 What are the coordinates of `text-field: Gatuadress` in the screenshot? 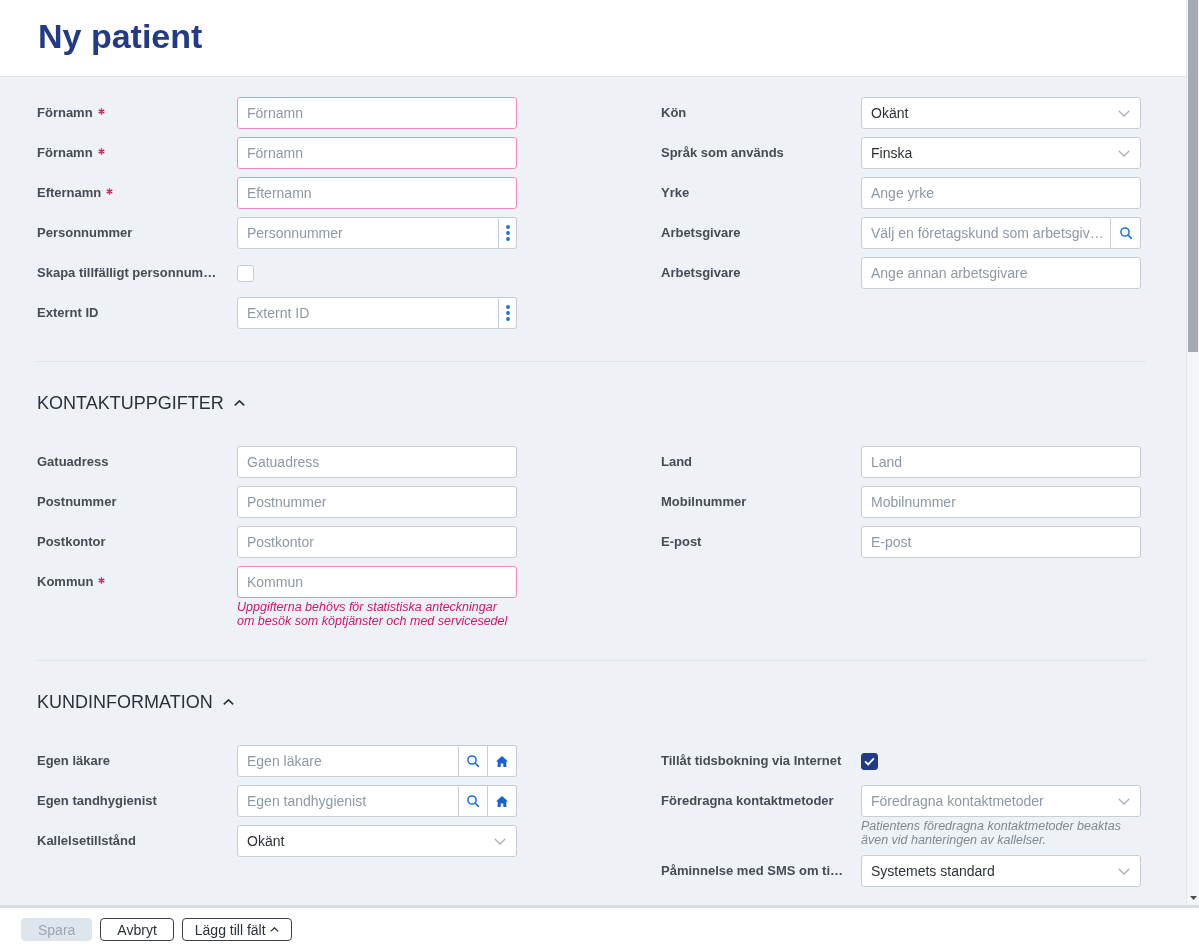 It's located at (377, 462).